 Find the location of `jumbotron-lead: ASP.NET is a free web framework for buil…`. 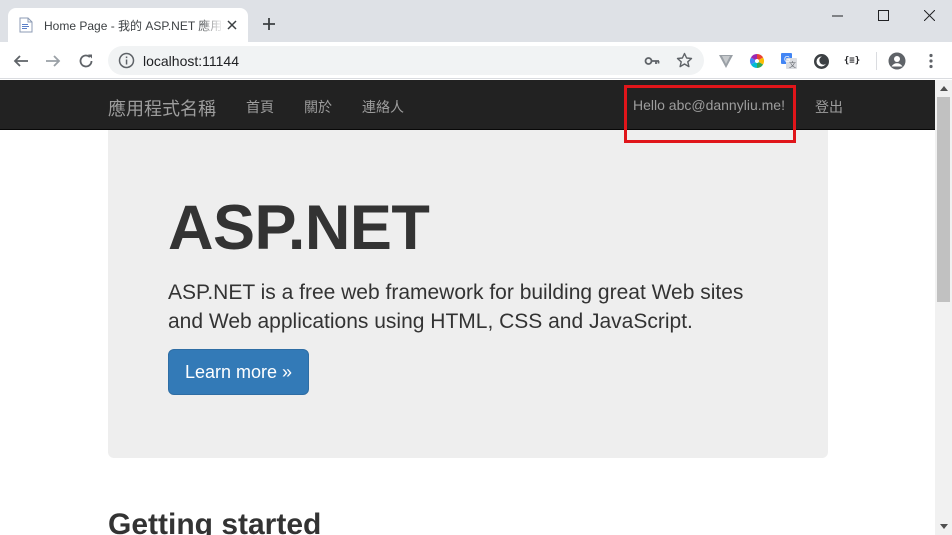

jumbotron-lead: ASP.NET is a free web framework for buil… is located at coordinates (456, 307).